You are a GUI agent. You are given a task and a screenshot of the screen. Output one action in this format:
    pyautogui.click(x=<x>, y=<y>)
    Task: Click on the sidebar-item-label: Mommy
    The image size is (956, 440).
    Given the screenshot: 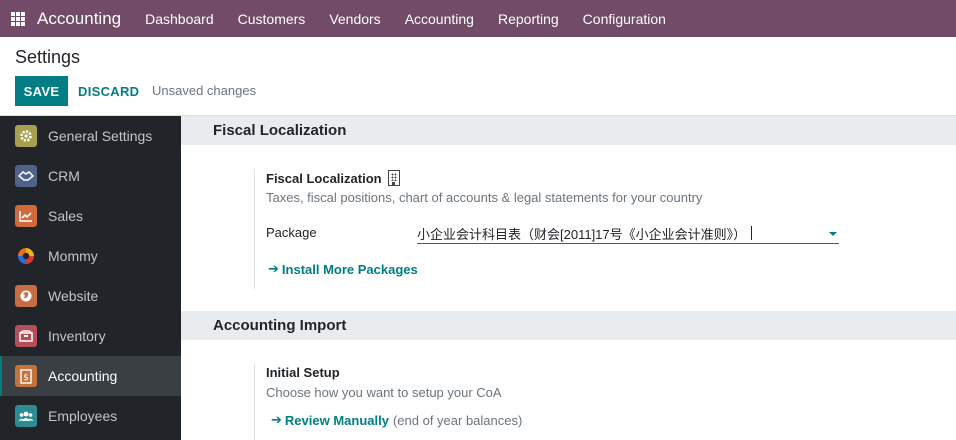 What is the action you would take?
    pyautogui.click(x=73, y=256)
    